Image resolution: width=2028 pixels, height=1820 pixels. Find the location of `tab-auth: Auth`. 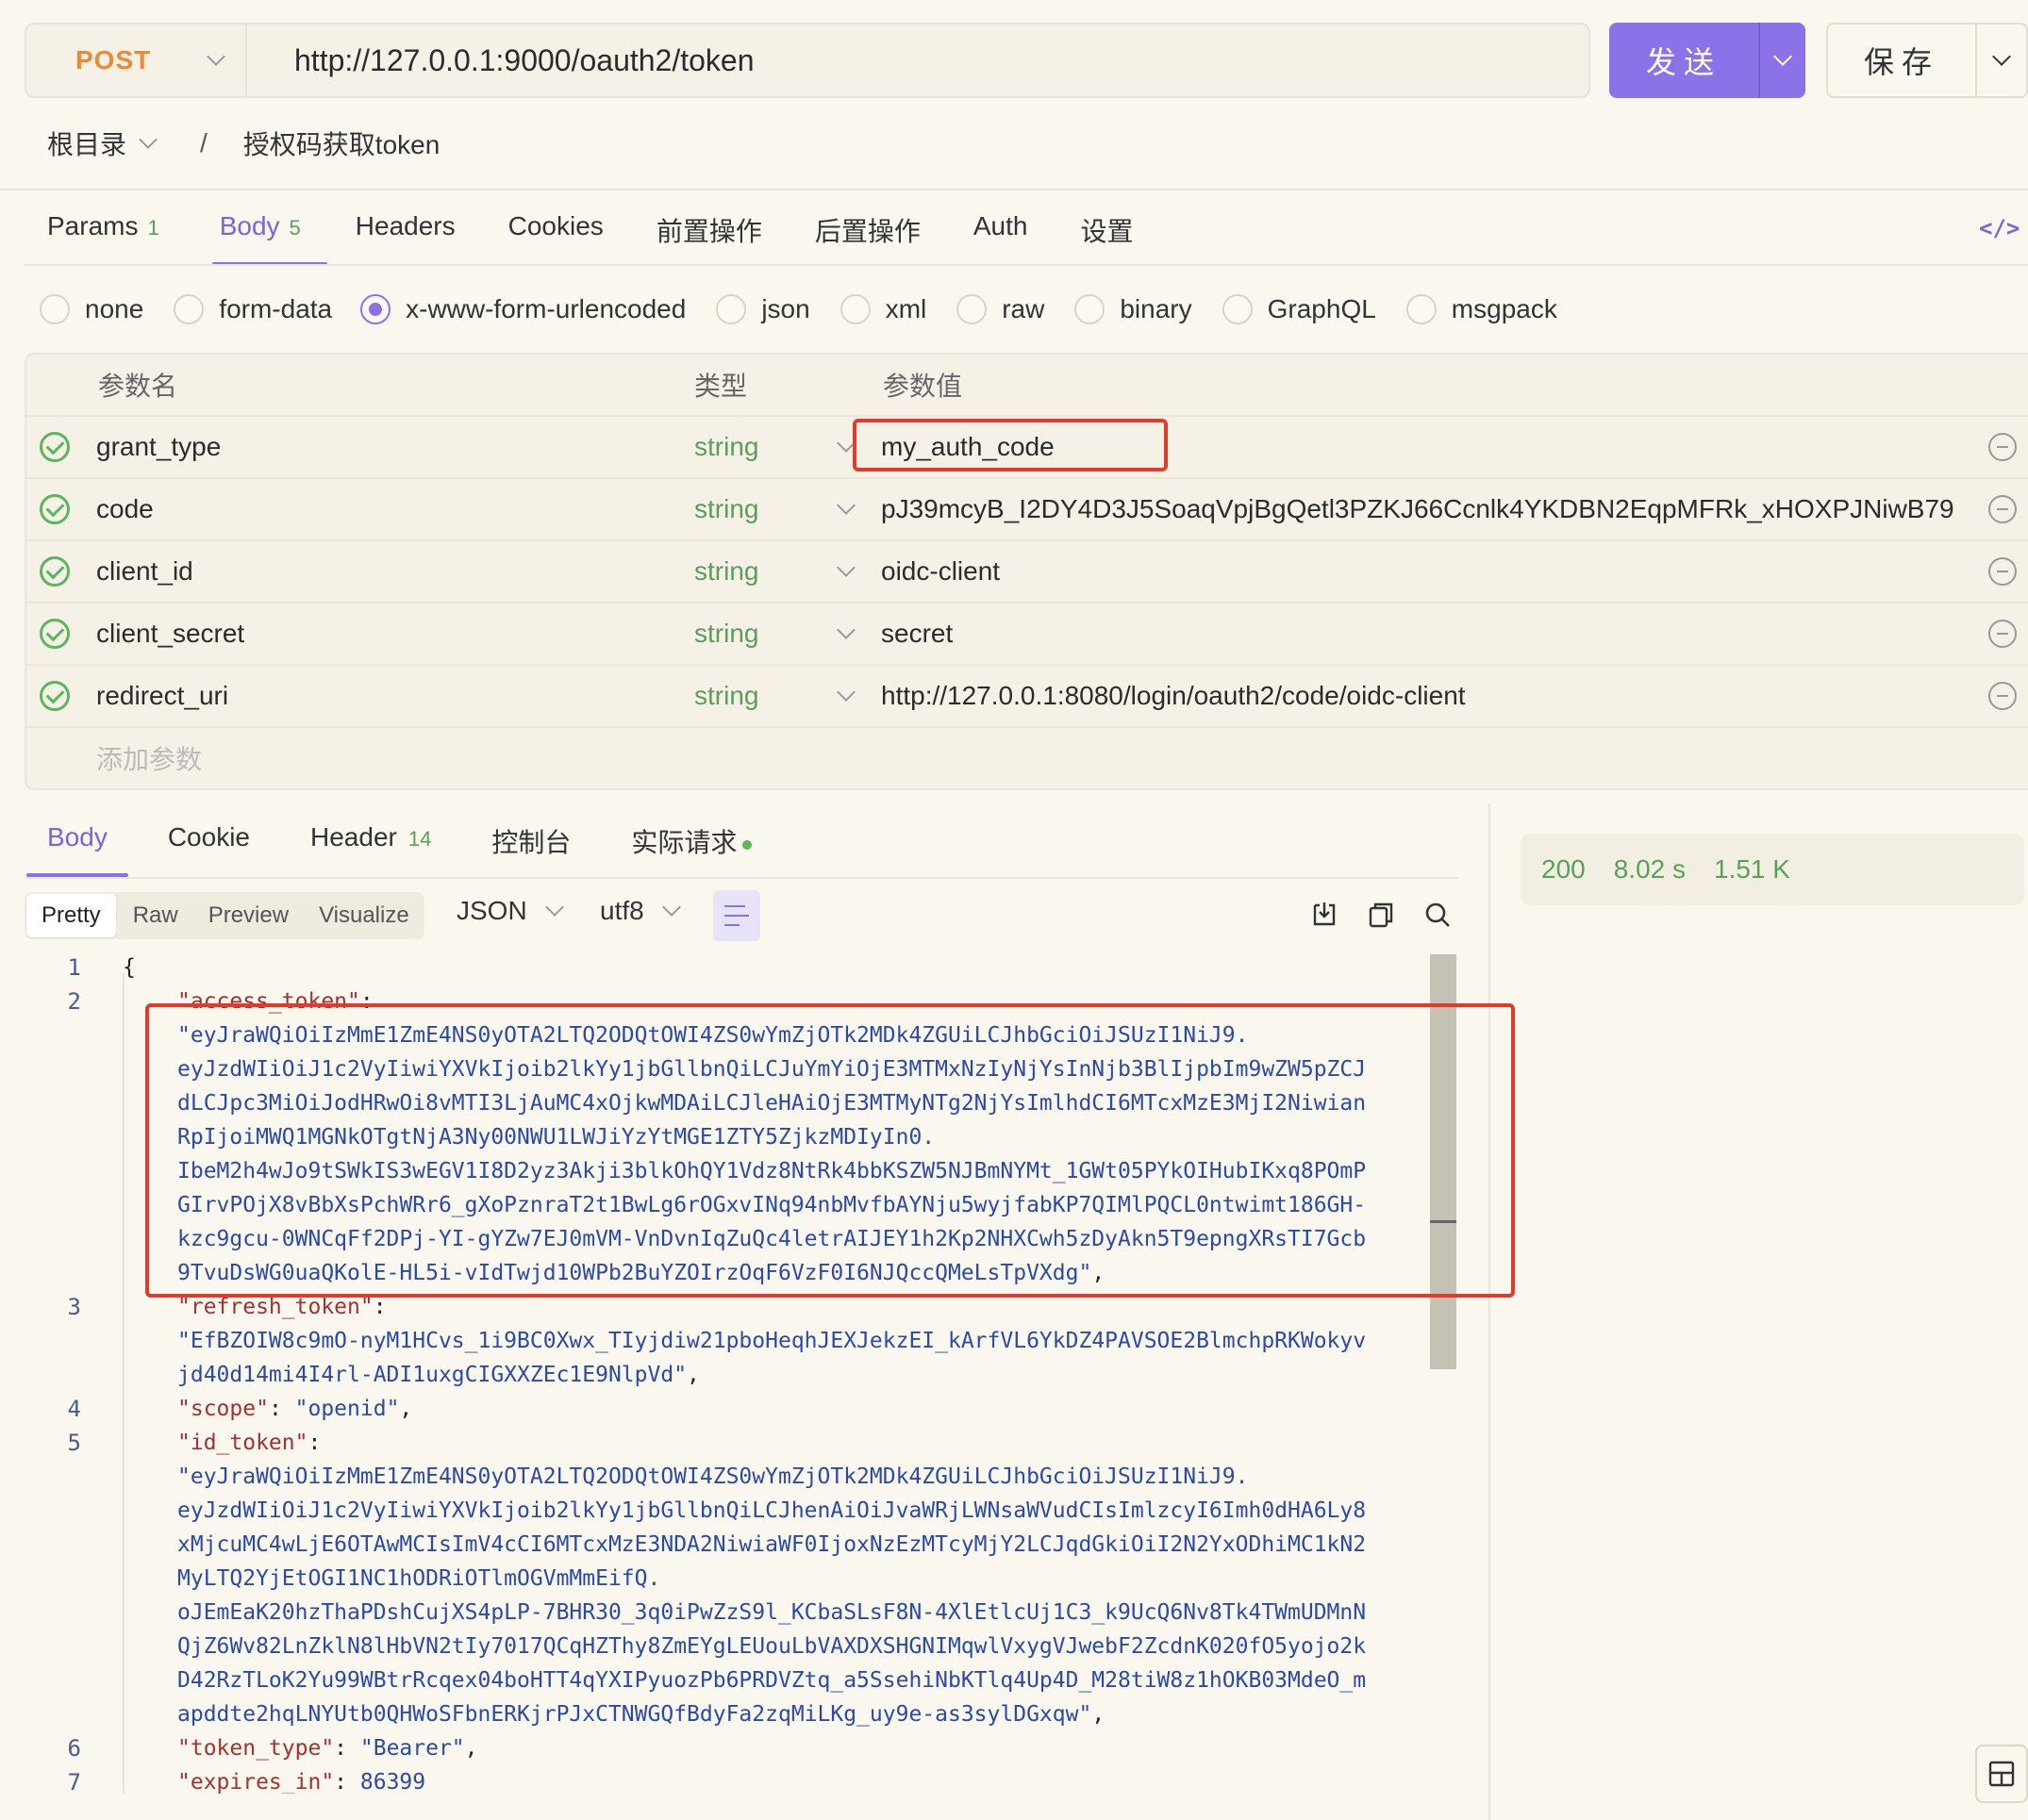

tab-auth: Auth is located at coordinates (1000, 236).